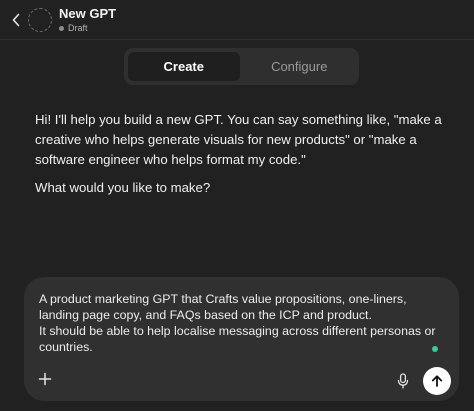 This screenshot has height=411, width=474. Describe the element at coordinates (435, 349) in the screenshot. I see `status-indicator-dot` at that location.